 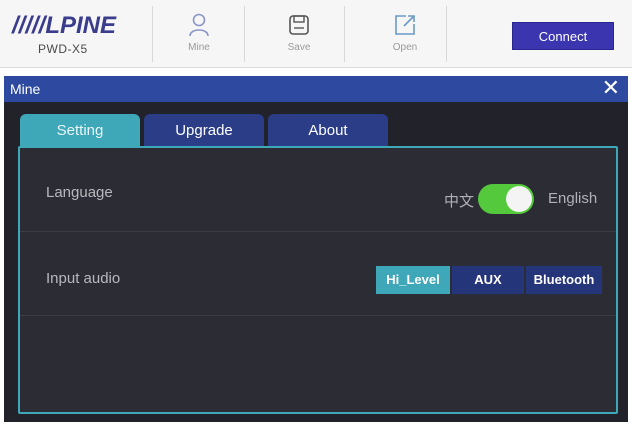 I want to click on language-label: Language, so click(x=79, y=192).